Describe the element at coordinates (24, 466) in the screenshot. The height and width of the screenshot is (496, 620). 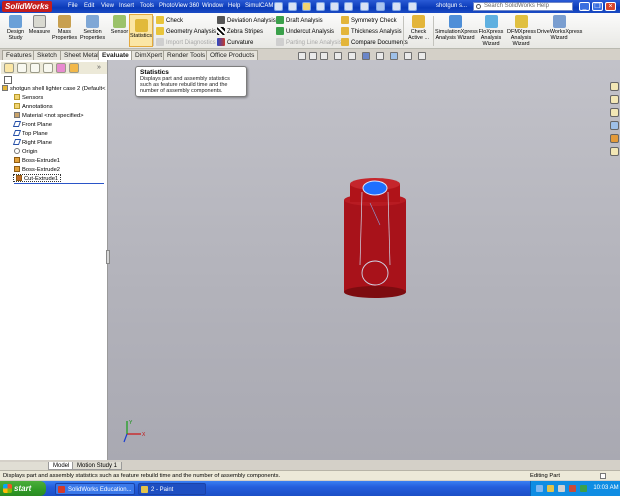
I see `tab-scroll-arrows` at that location.